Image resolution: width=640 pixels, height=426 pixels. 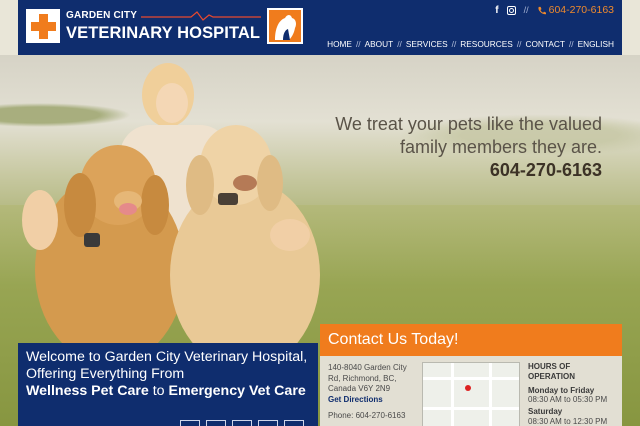 What do you see at coordinates (359, 389) in the screenshot?
I see `address-line3: Canada V6Y 2N9` at bounding box center [359, 389].